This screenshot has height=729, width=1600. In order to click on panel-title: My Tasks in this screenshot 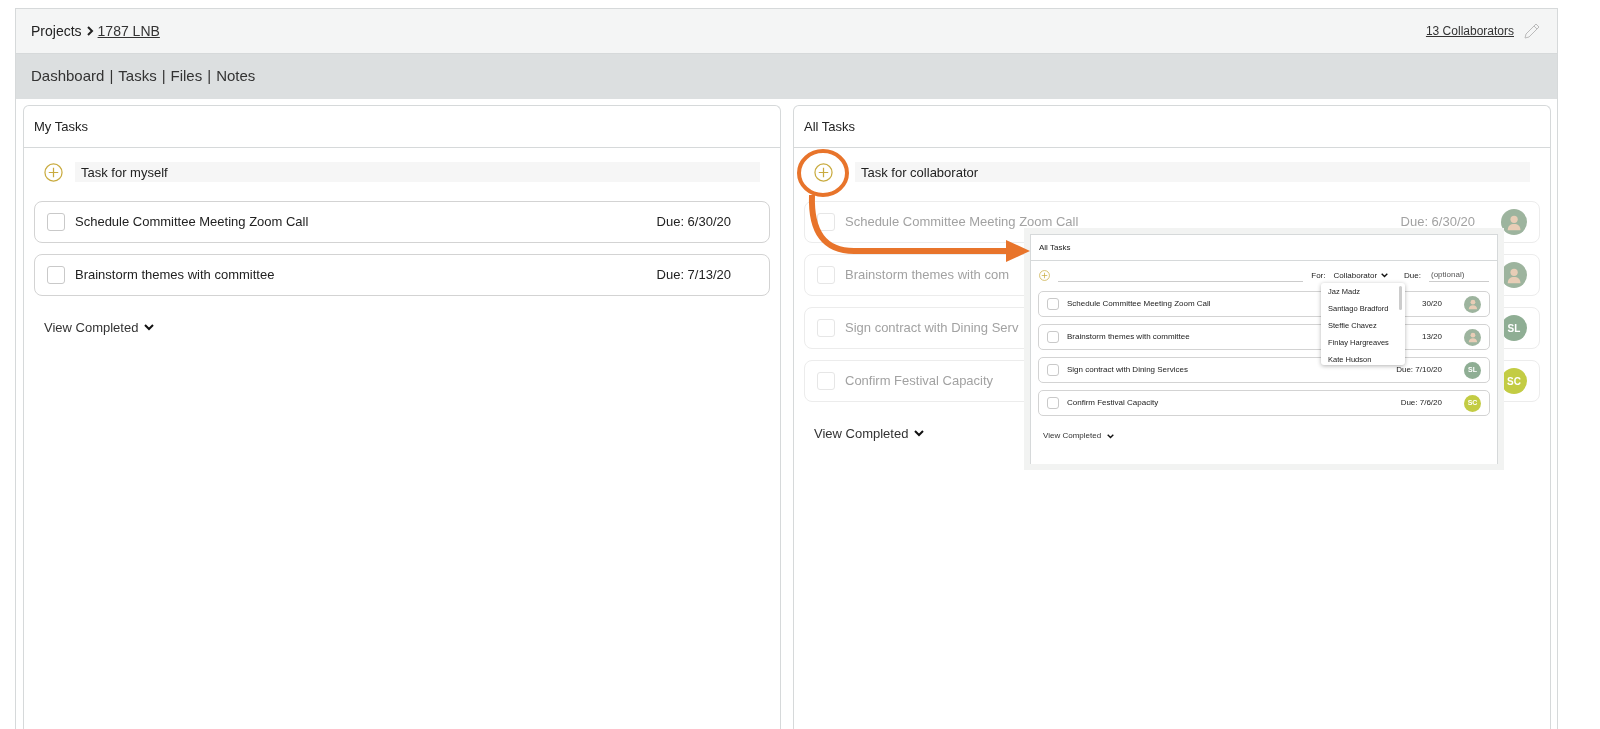, I will do `click(402, 127)`.